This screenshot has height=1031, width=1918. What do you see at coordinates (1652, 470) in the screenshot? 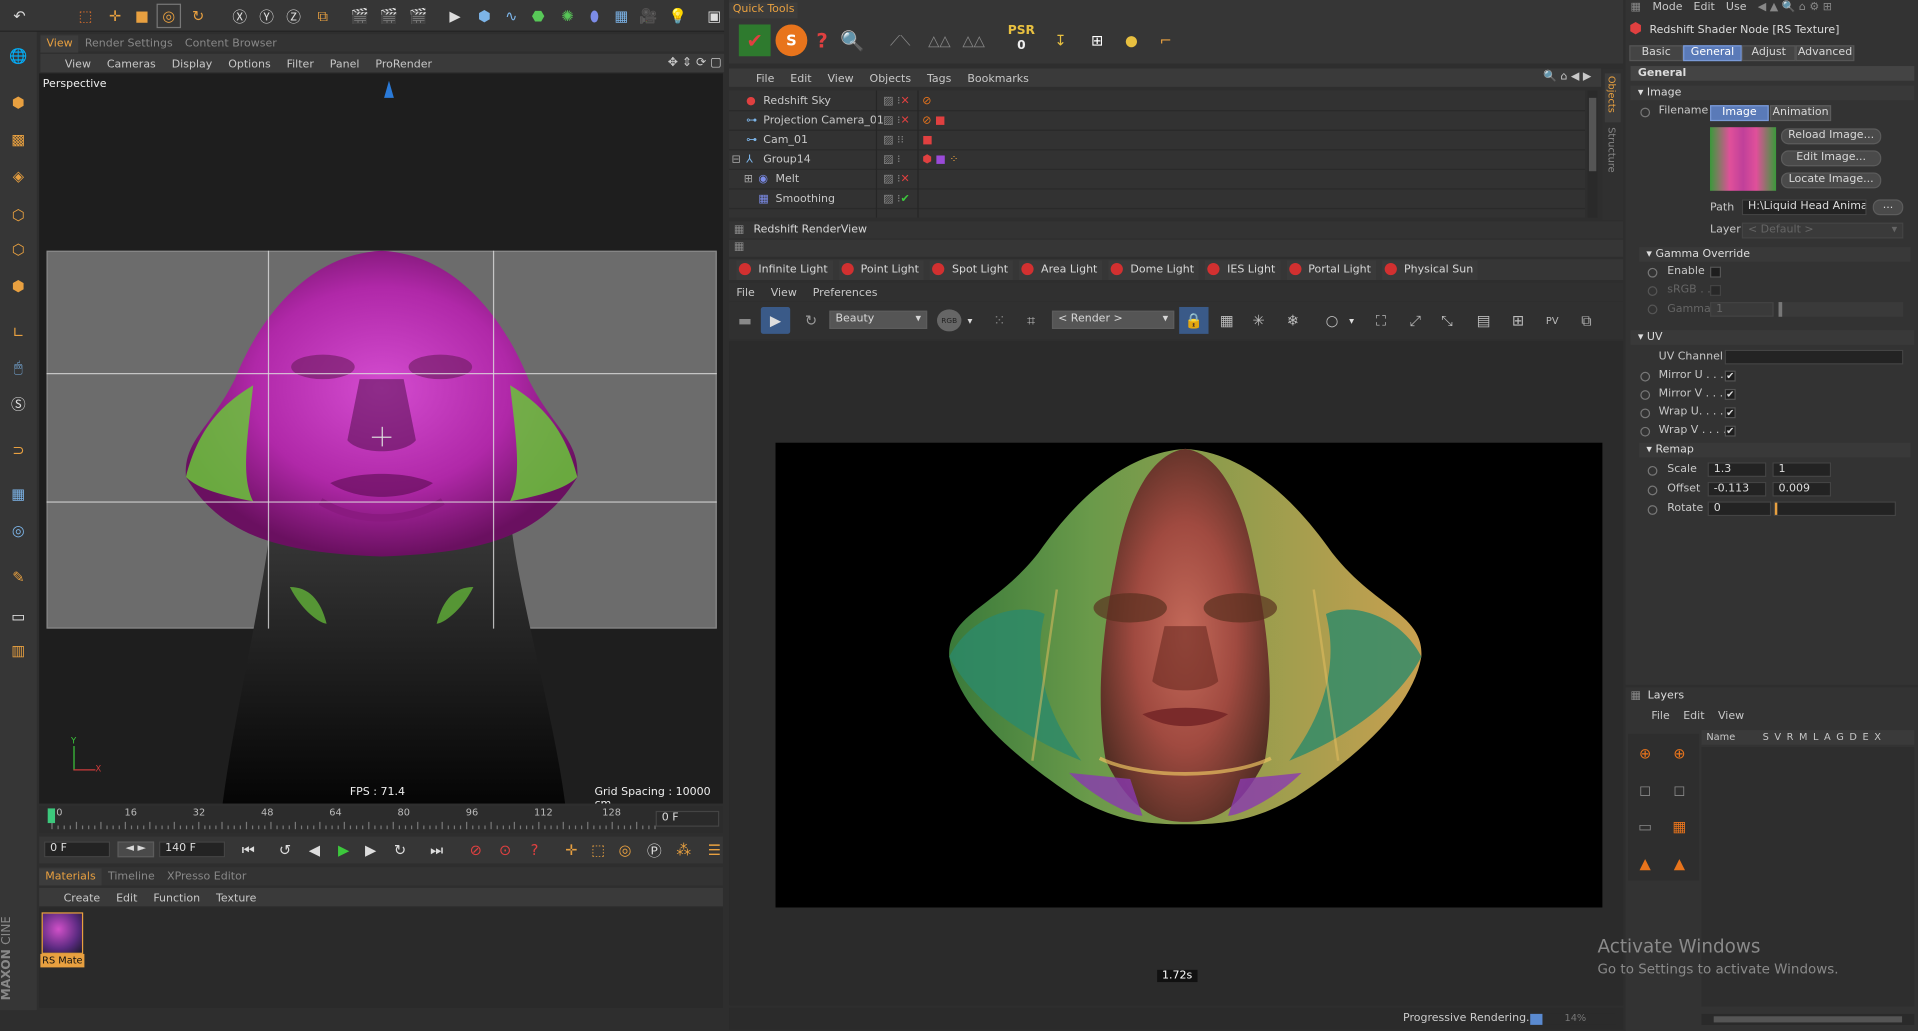
I see `scale-radio` at bounding box center [1652, 470].